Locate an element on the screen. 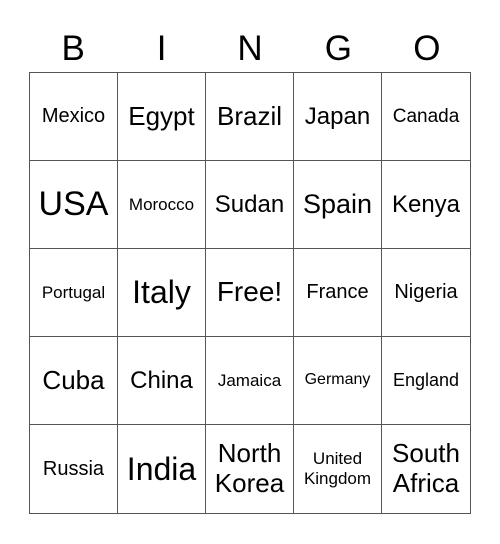  bingo-cell: Morocco is located at coordinates (162, 205).